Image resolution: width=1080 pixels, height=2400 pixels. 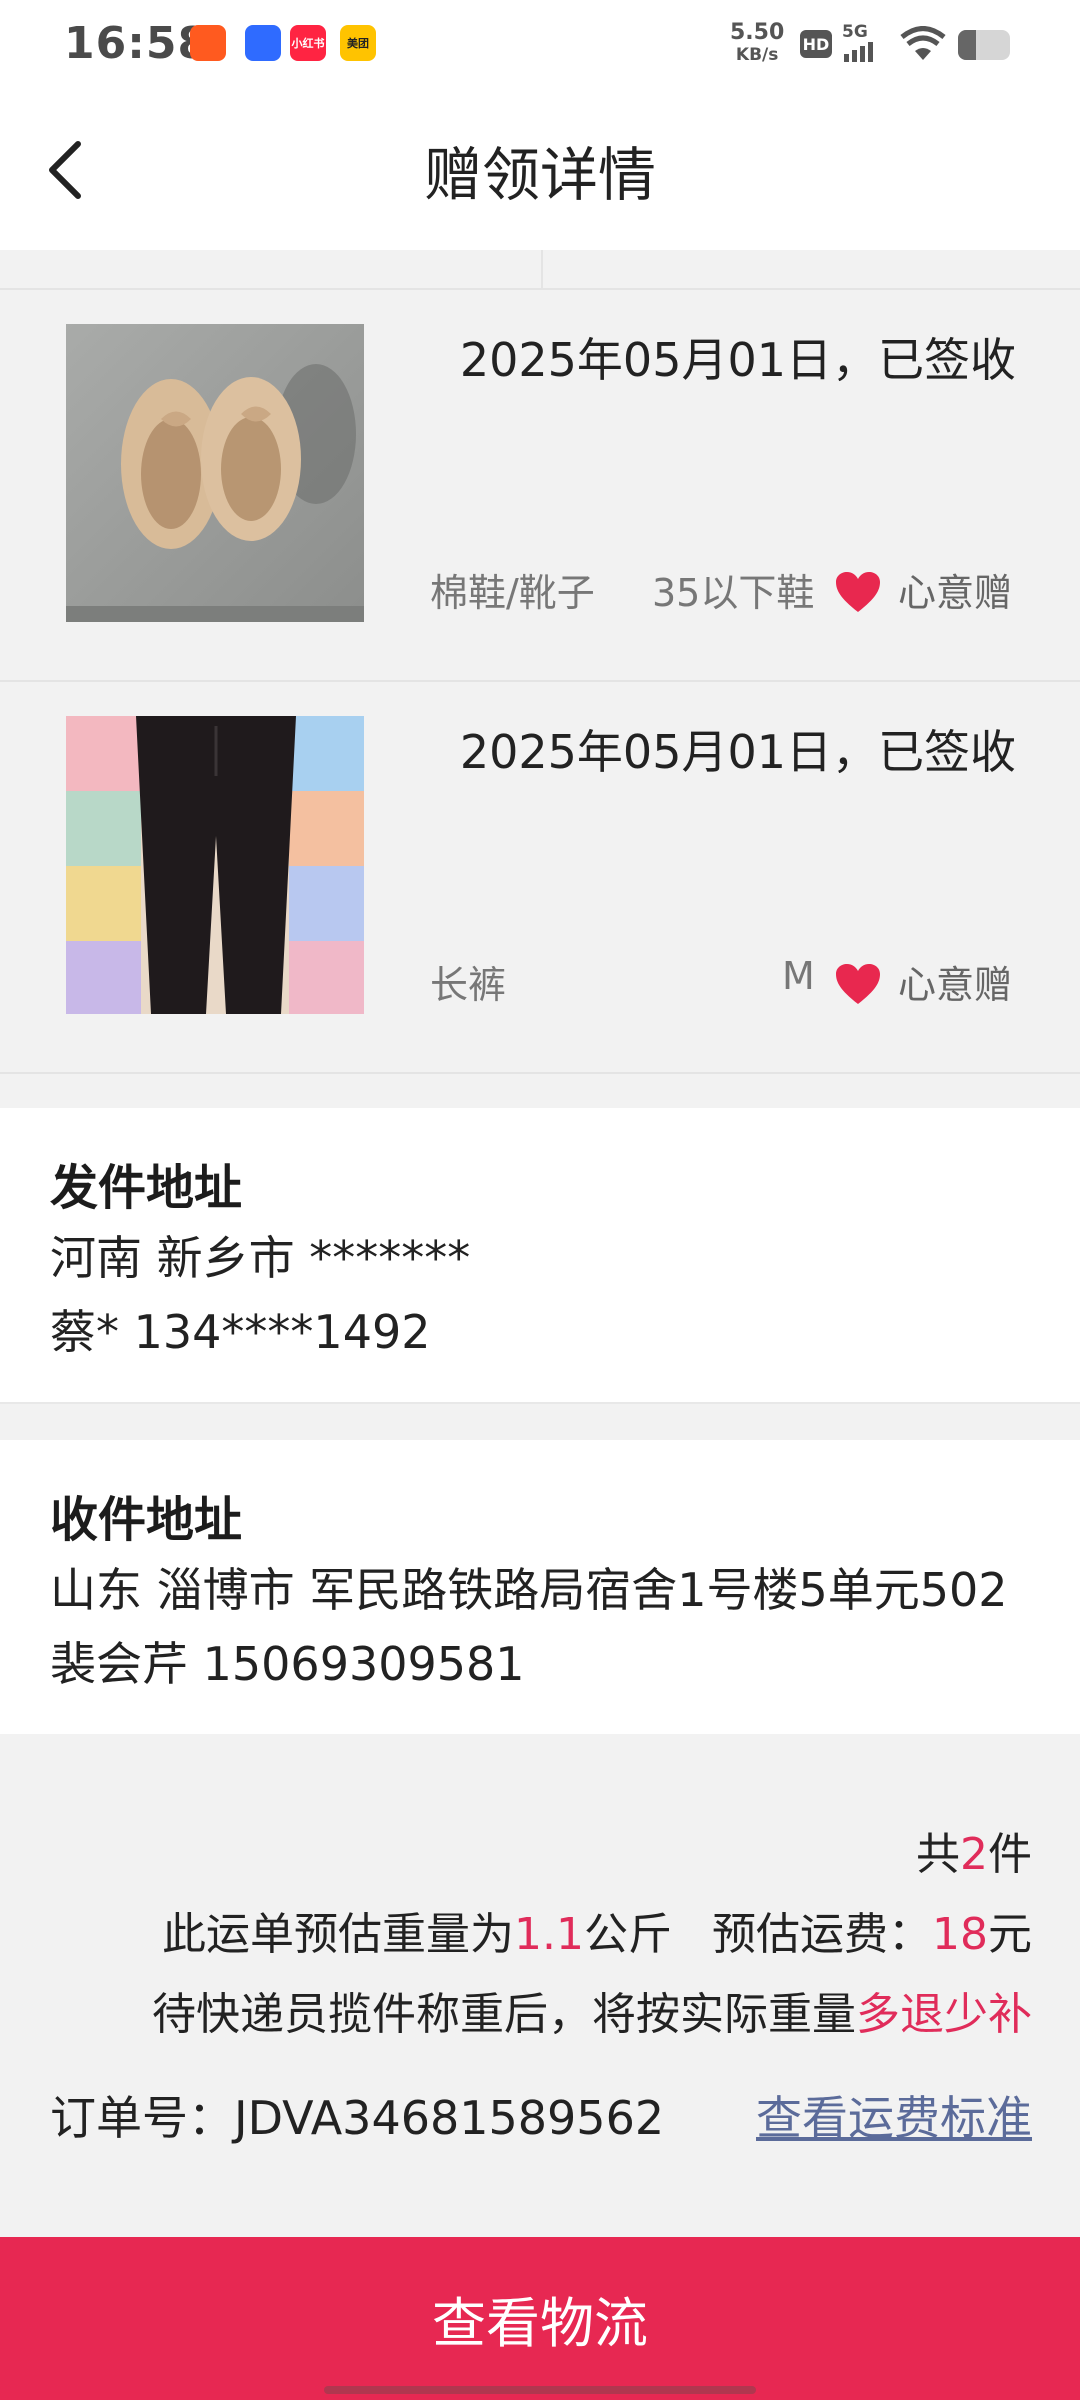 What do you see at coordinates (287, 1664) in the screenshot?
I see `receiver-contact: 裴会芹 15069309581` at bounding box center [287, 1664].